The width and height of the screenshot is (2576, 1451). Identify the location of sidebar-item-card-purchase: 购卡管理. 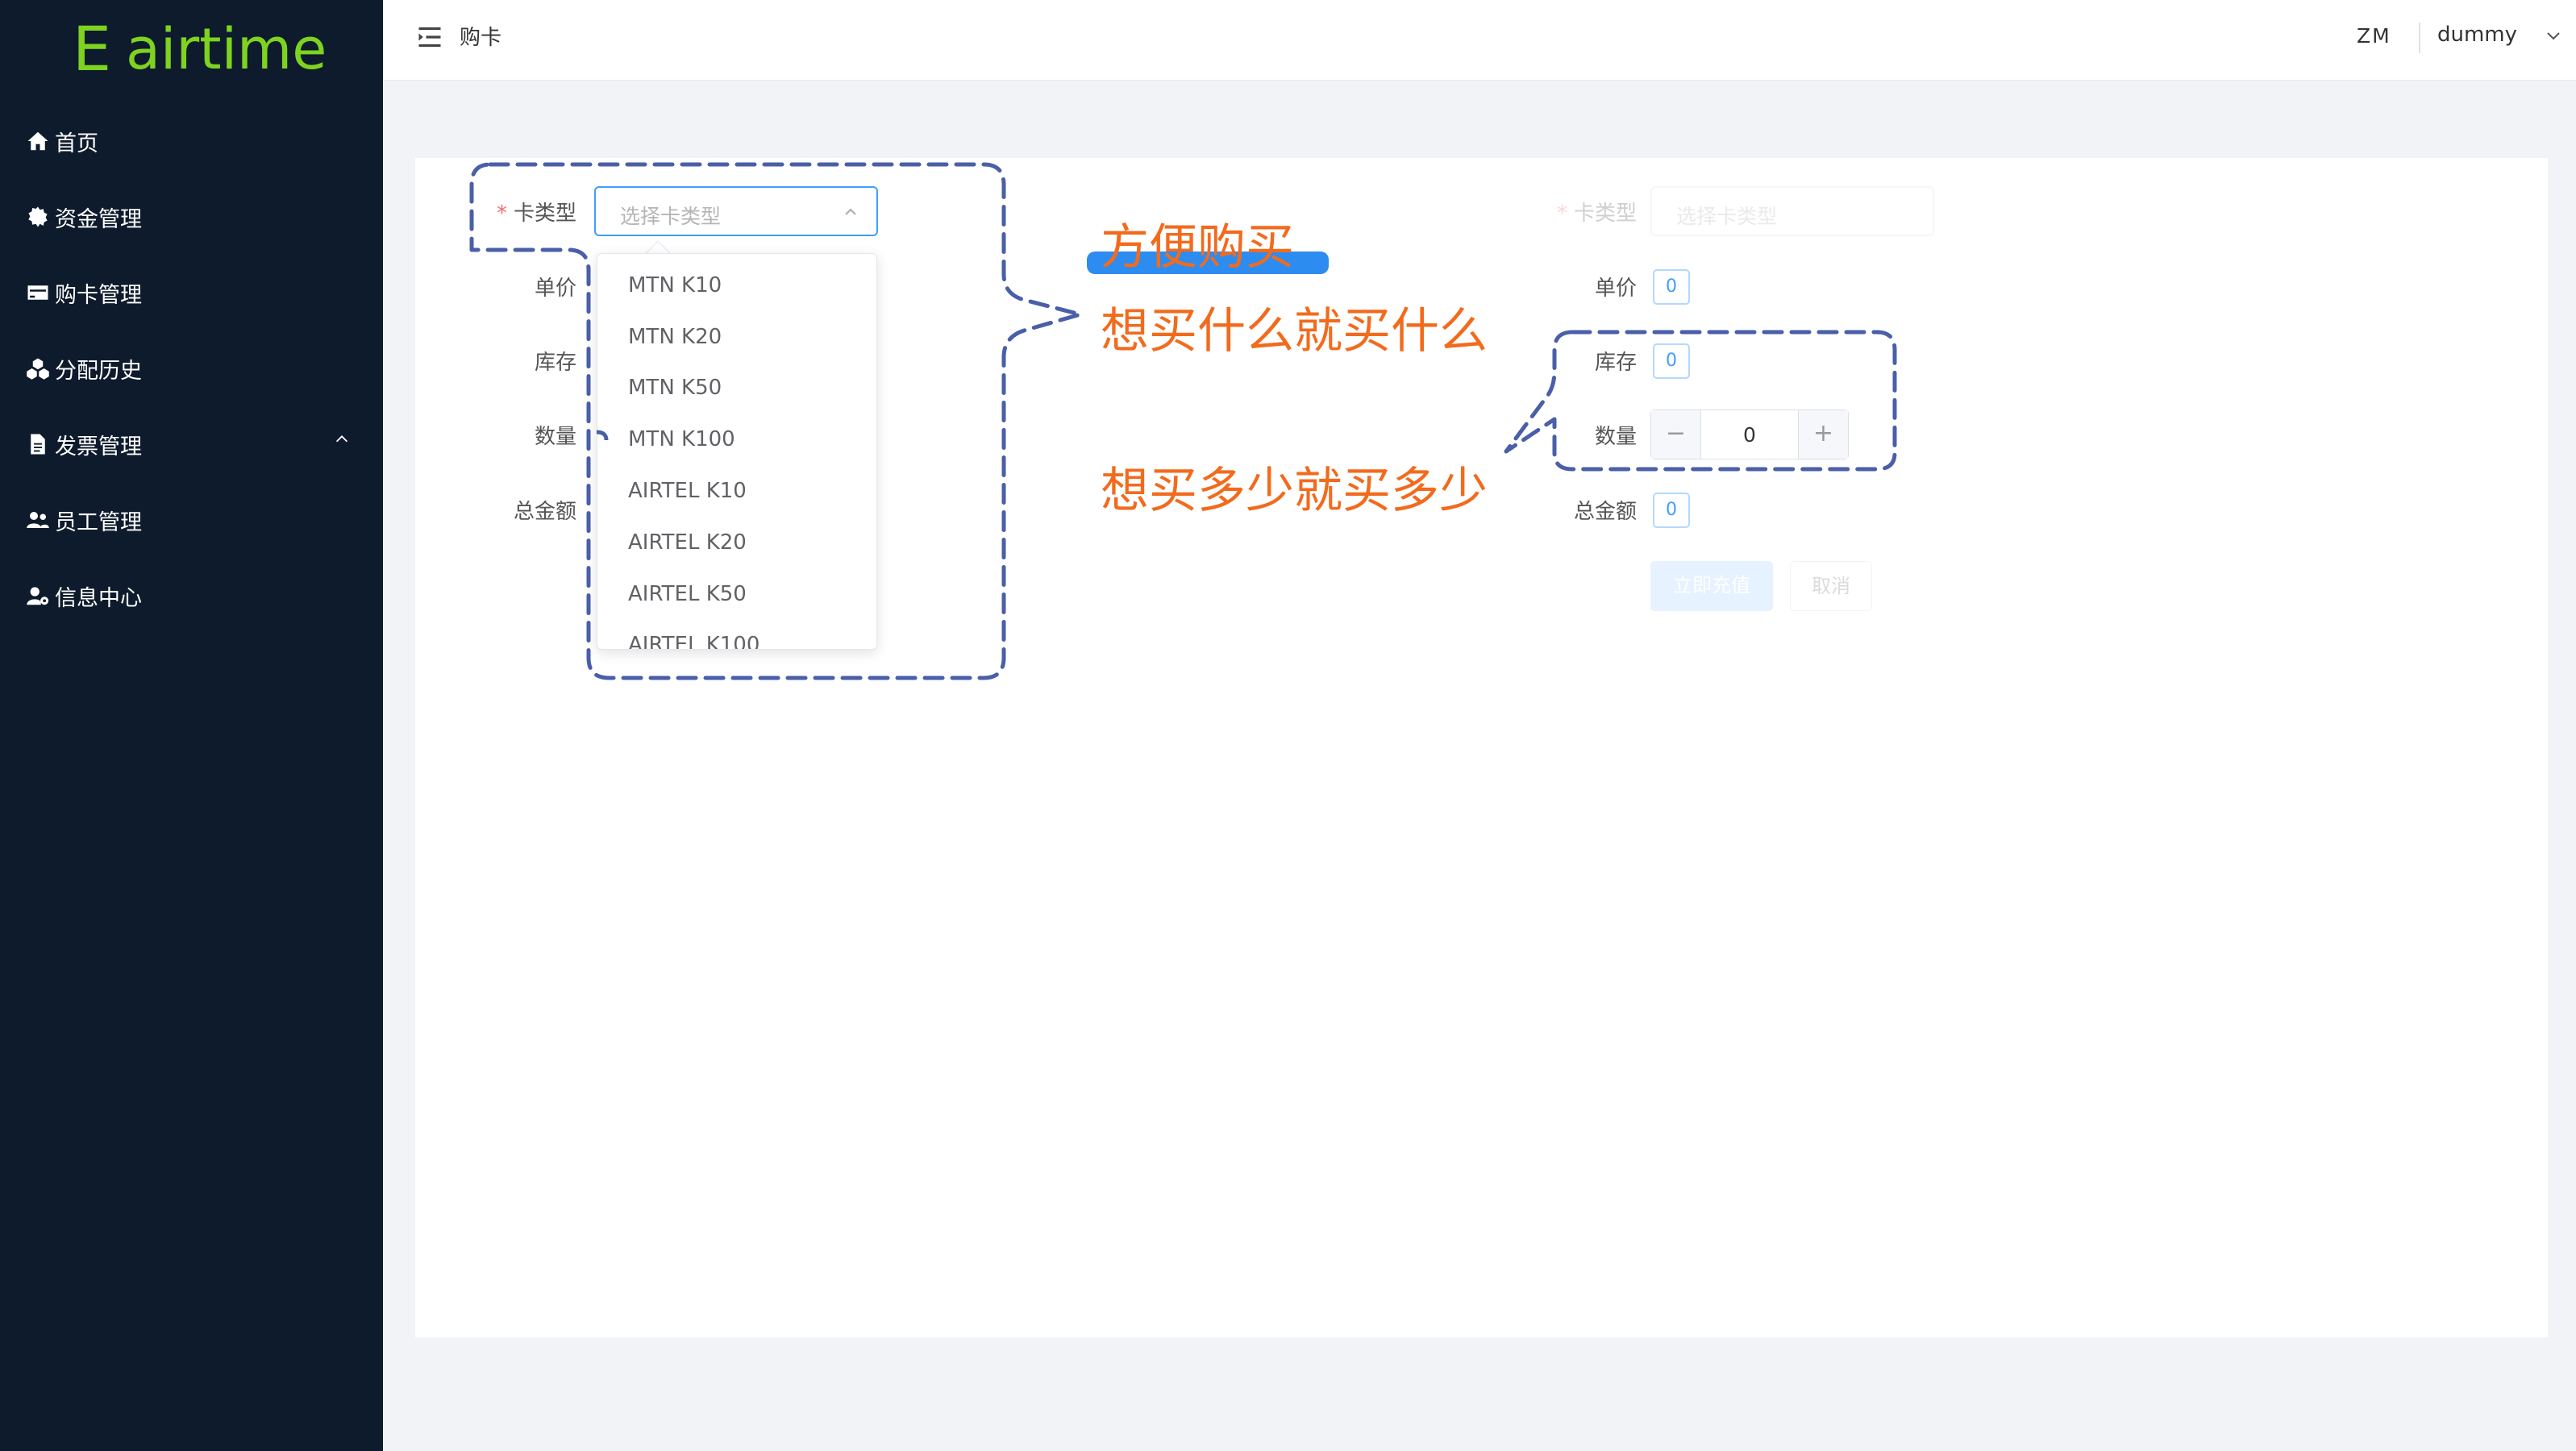
(84, 292).